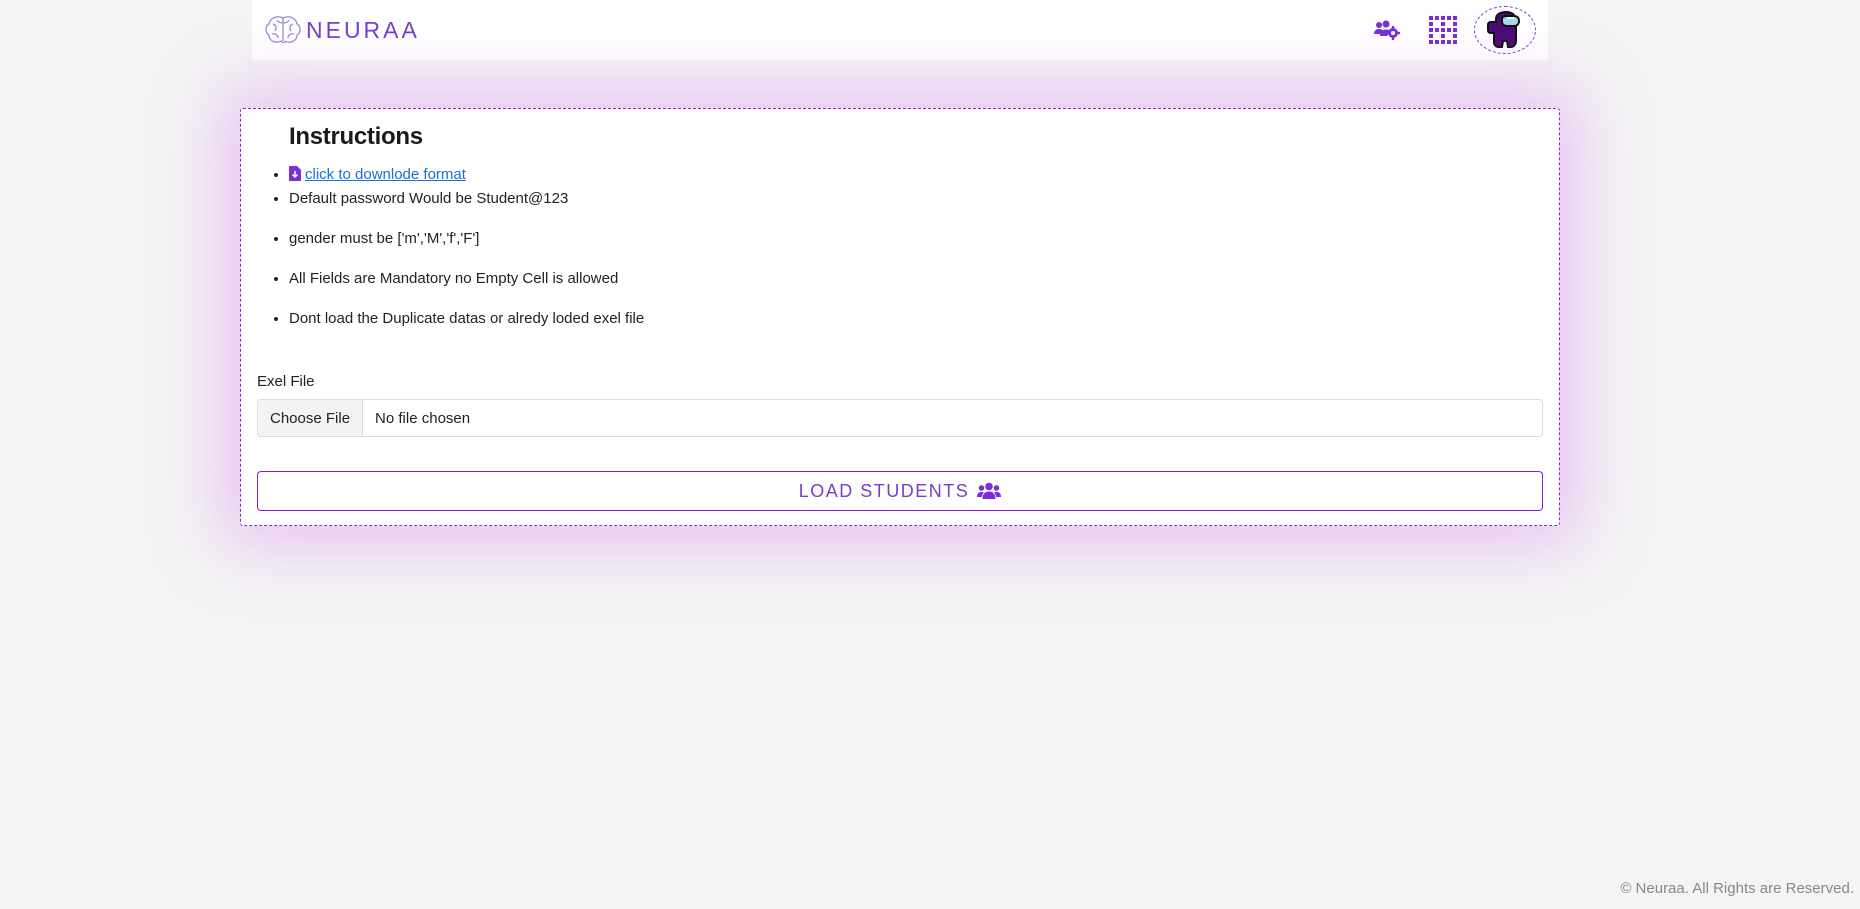 Image resolution: width=1860 pixels, height=909 pixels. What do you see at coordinates (900, 30) in the screenshot?
I see `top-navbar: NEURAA` at bounding box center [900, 30].